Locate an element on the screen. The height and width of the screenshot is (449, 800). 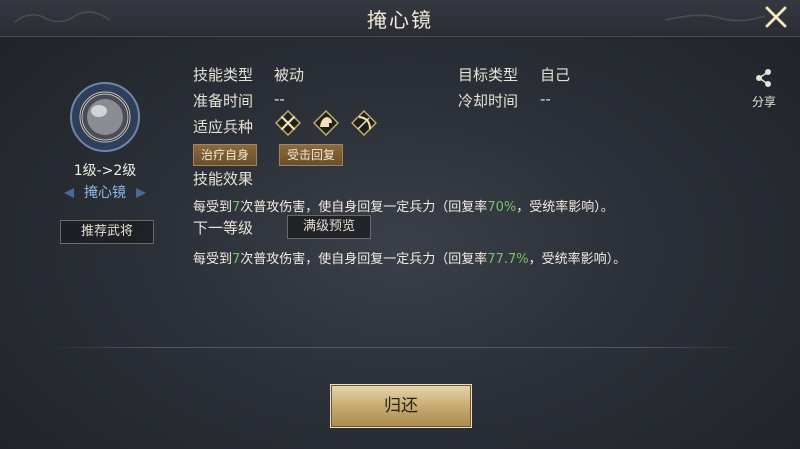
return-button: 归还 is located at coordinates (401, 406).